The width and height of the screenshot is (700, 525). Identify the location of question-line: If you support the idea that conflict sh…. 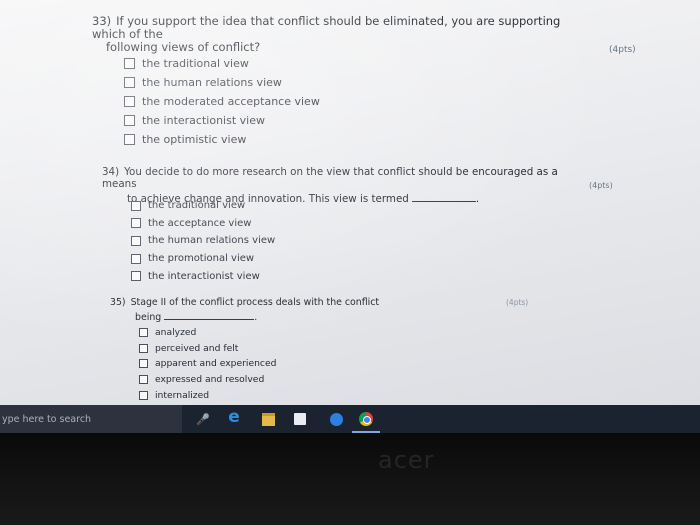
(326, 28).